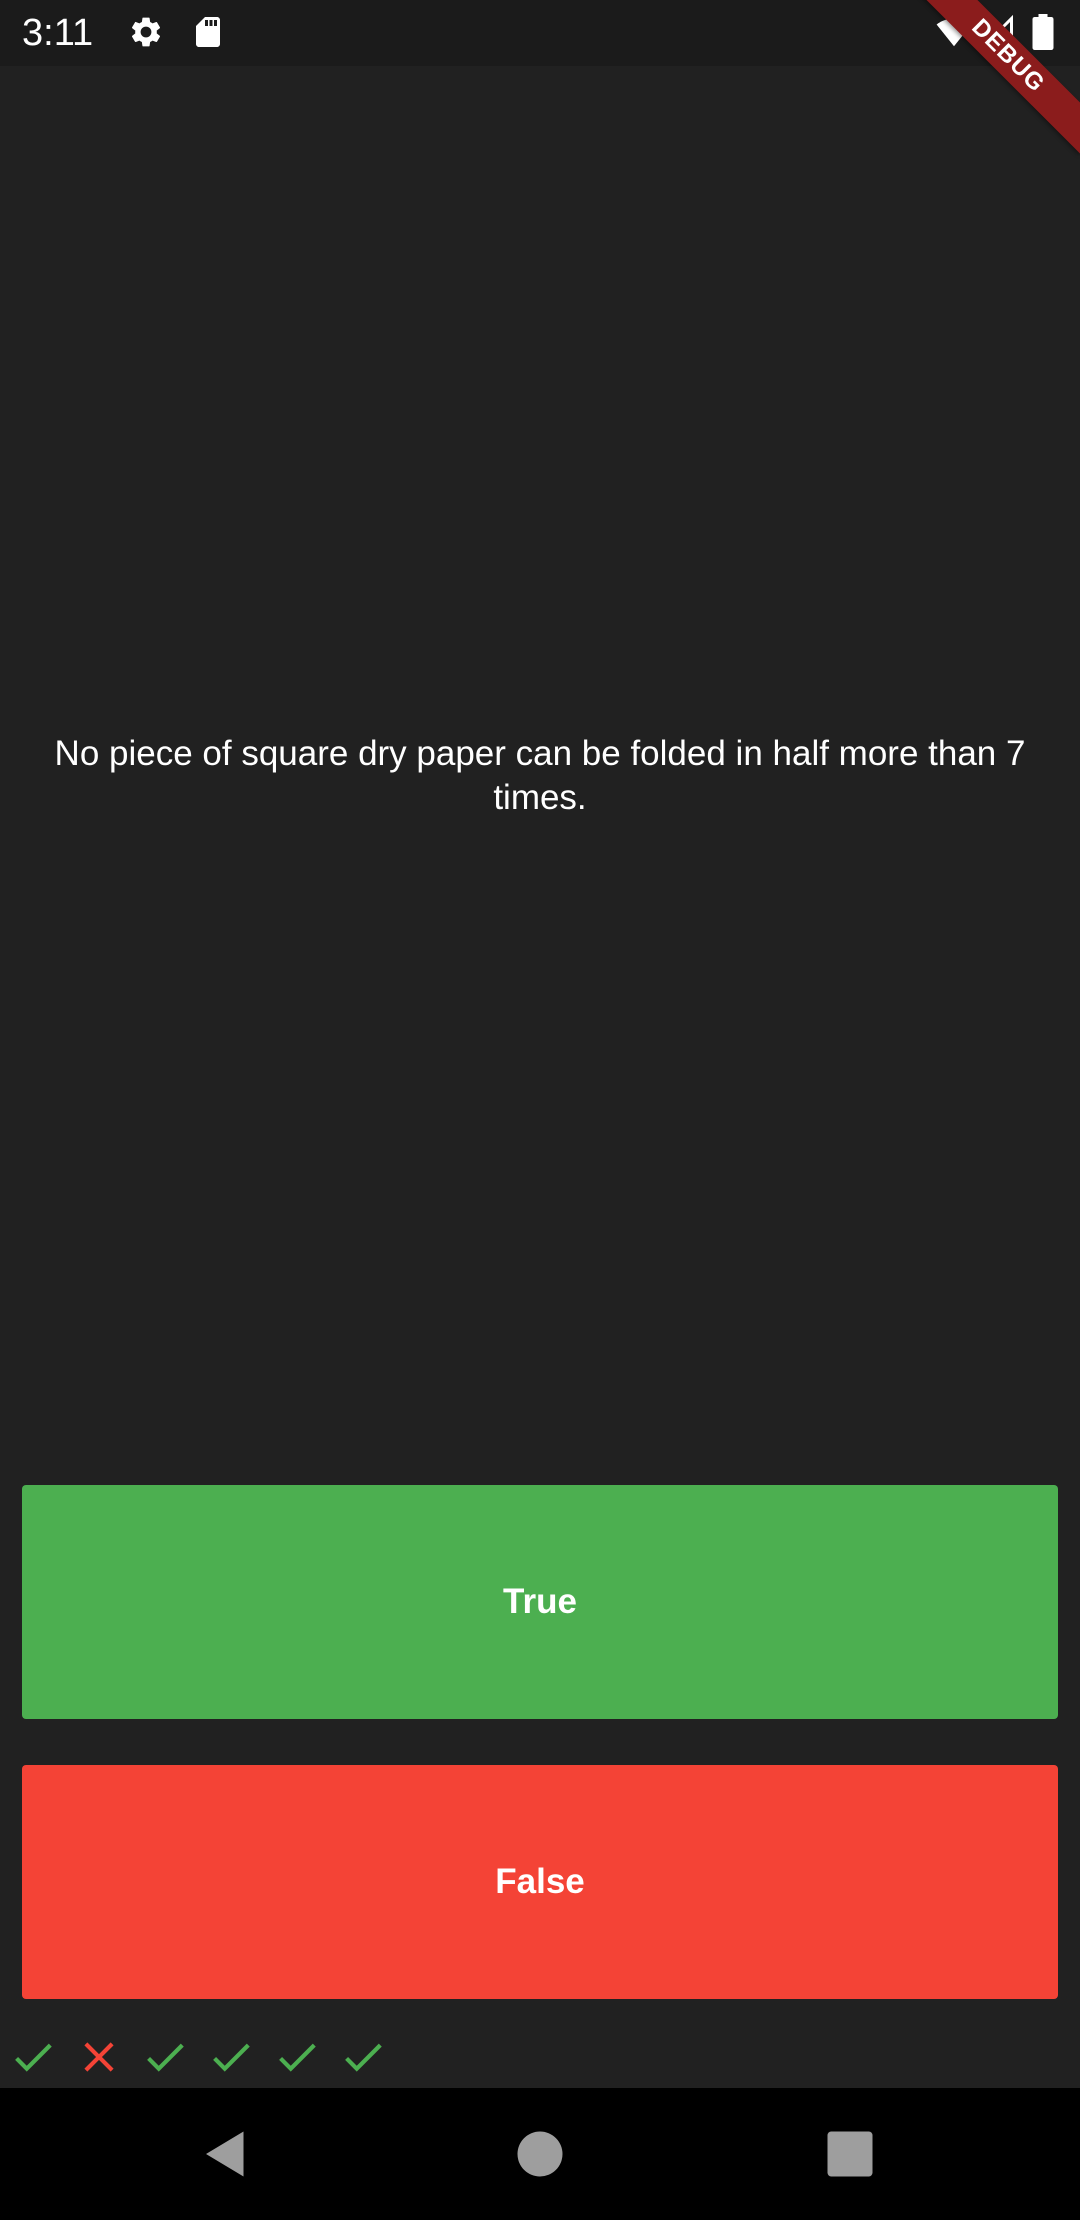 This screenshot has width=1080, height=2220. I want to click on false-button: False, so click(540, 1882).